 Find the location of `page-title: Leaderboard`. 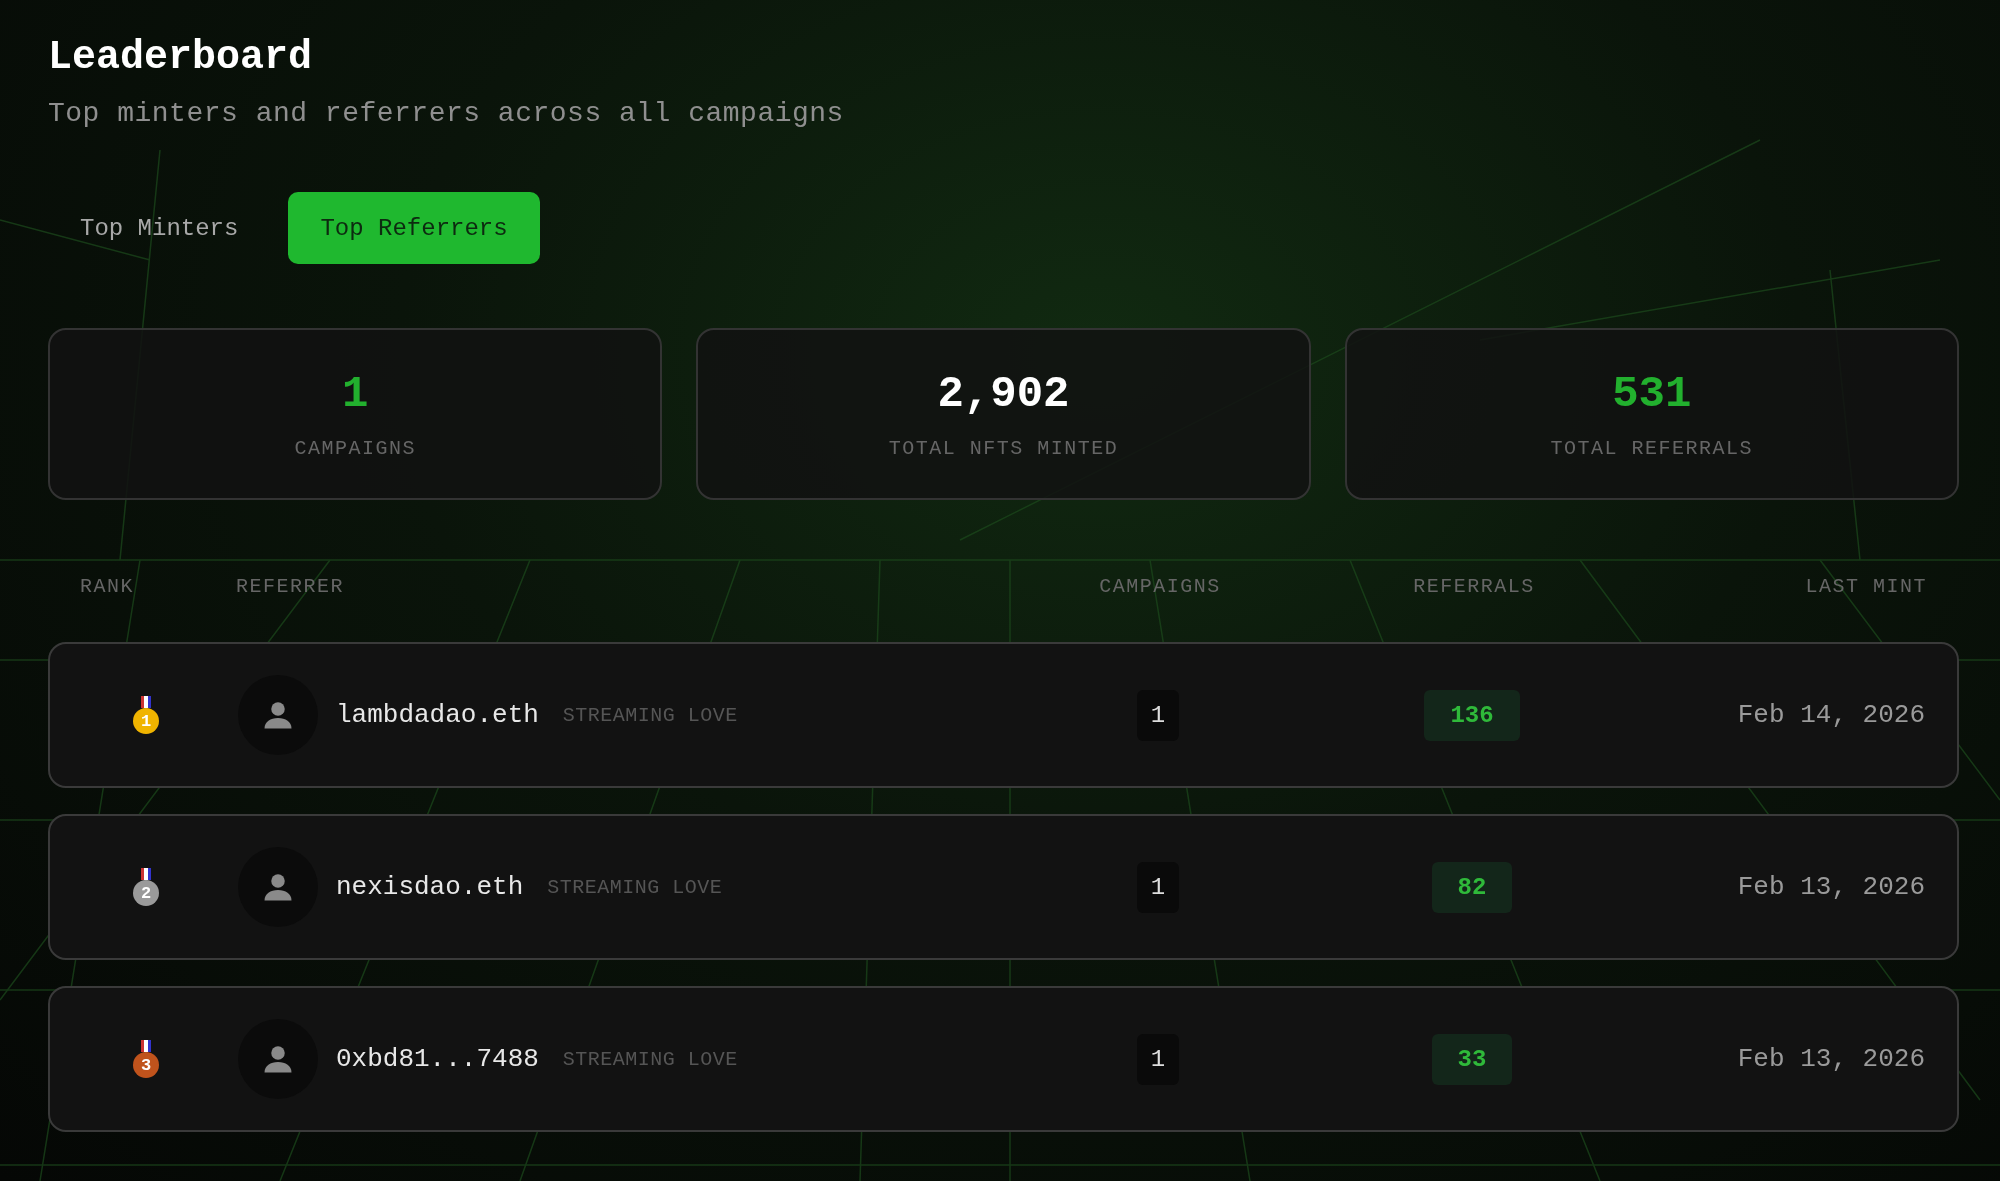

page-title: Leaderboard is located at coordinates (181, 58).